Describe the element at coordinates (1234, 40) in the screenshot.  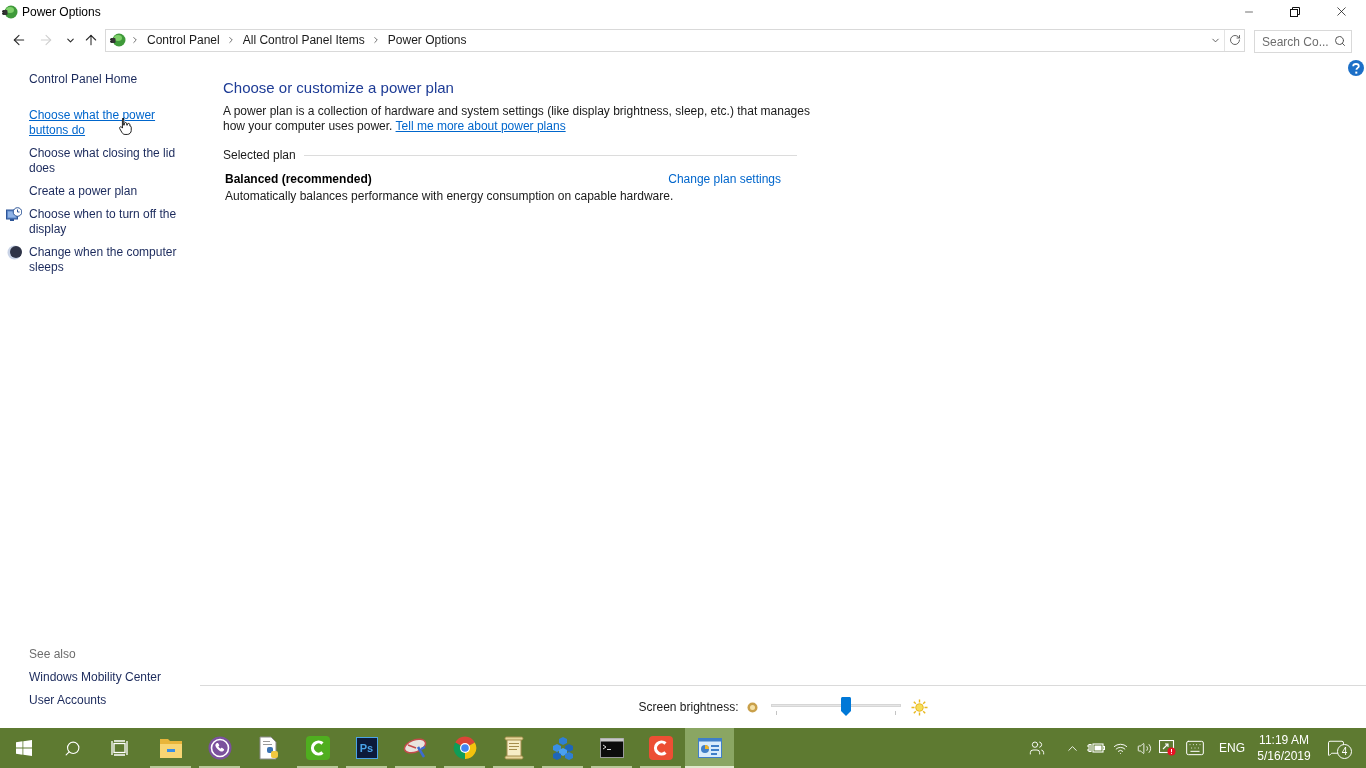
I see `refresh-icon` at that location.